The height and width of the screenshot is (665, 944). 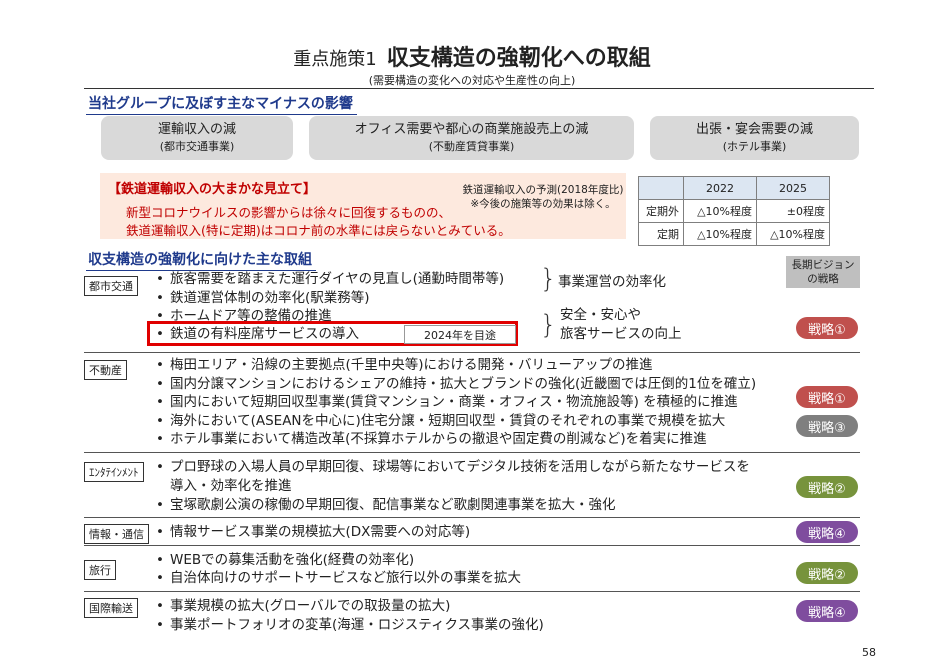 I want to click on group-label-safety: 旅客サービスの向上, so click(x=621, y=334).